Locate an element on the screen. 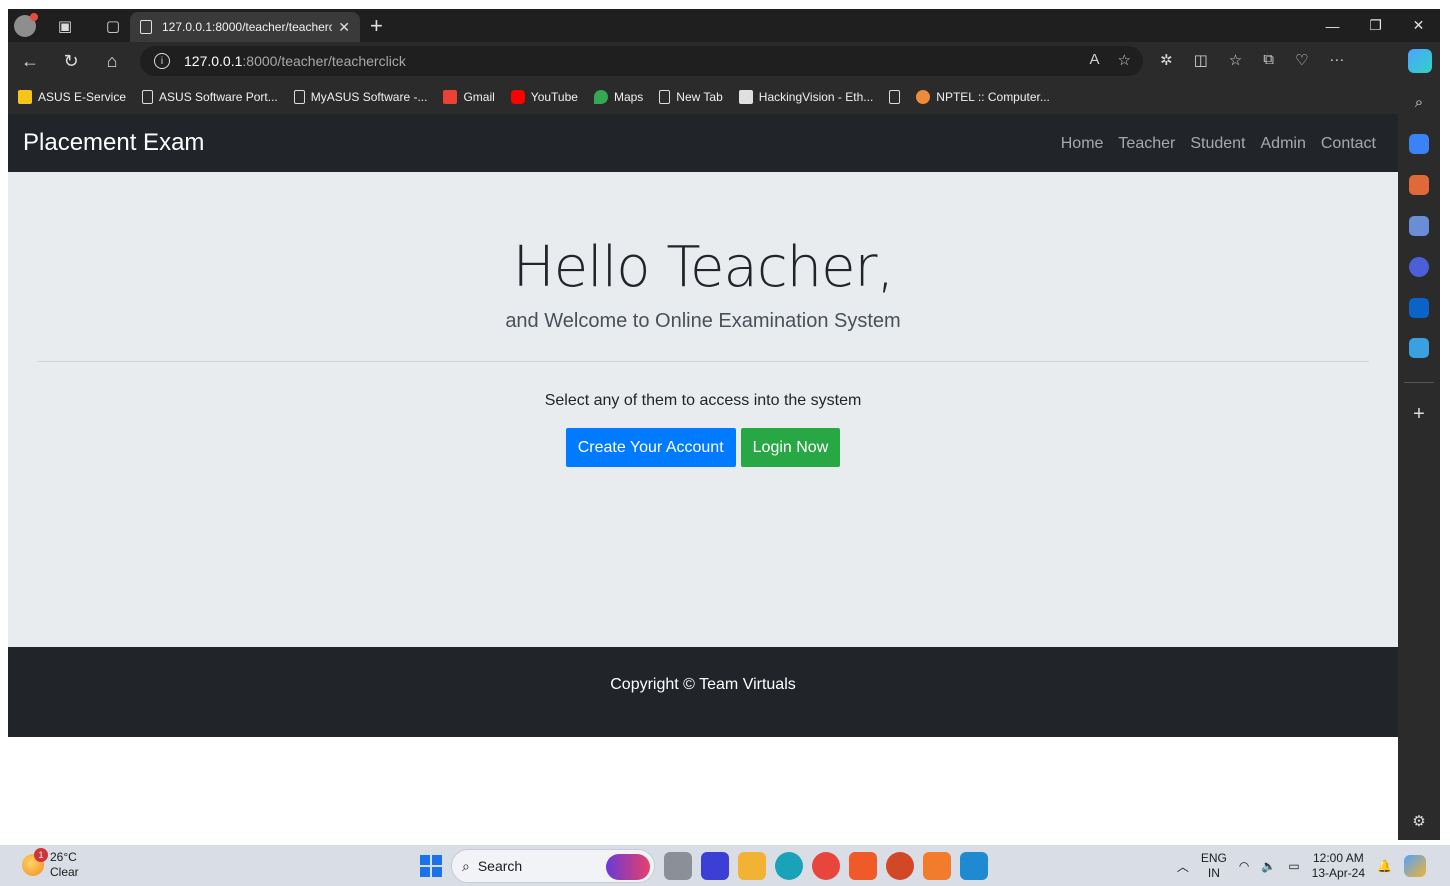  copyright-text: Copyright © Team Virtuals is located at coordinates (703, 684).